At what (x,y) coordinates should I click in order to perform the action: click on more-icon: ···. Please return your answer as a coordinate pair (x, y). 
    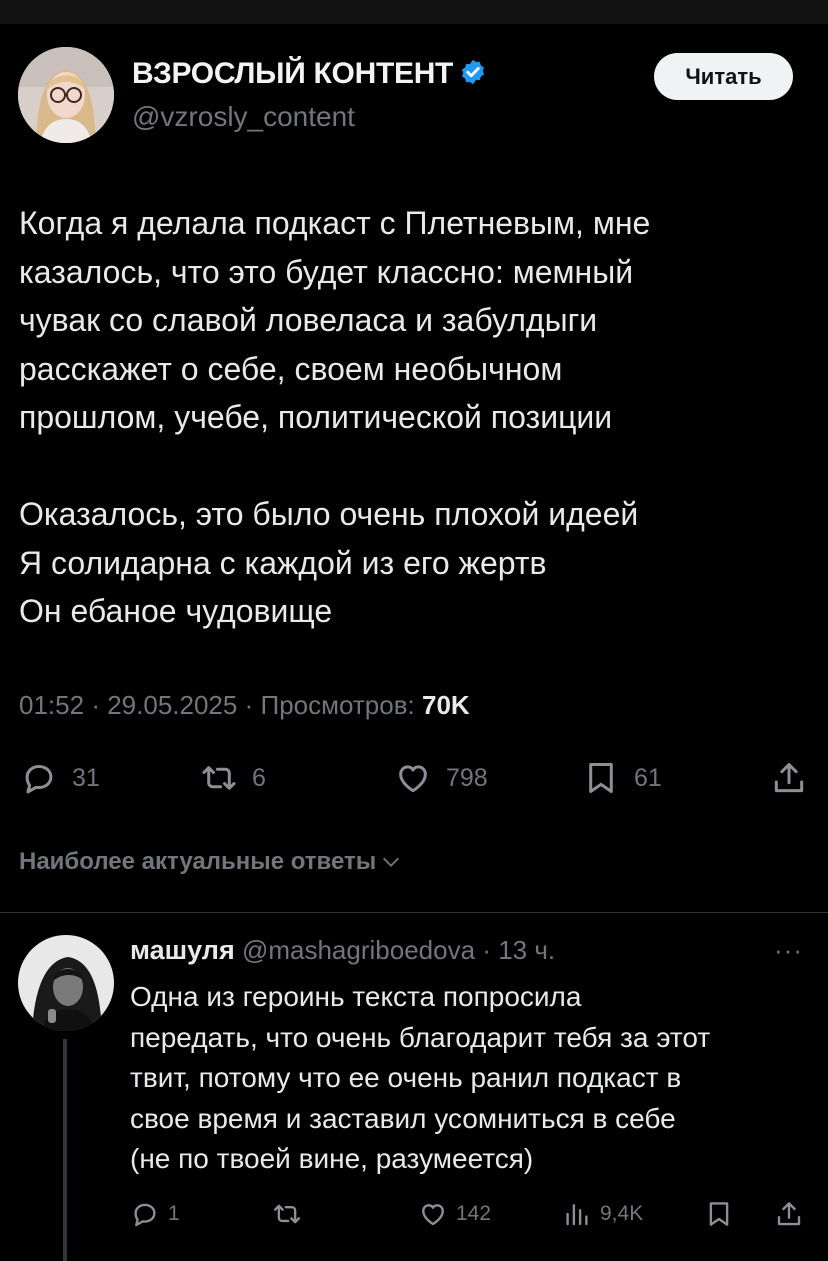
    Looking at the image, I should click on (788, 950).